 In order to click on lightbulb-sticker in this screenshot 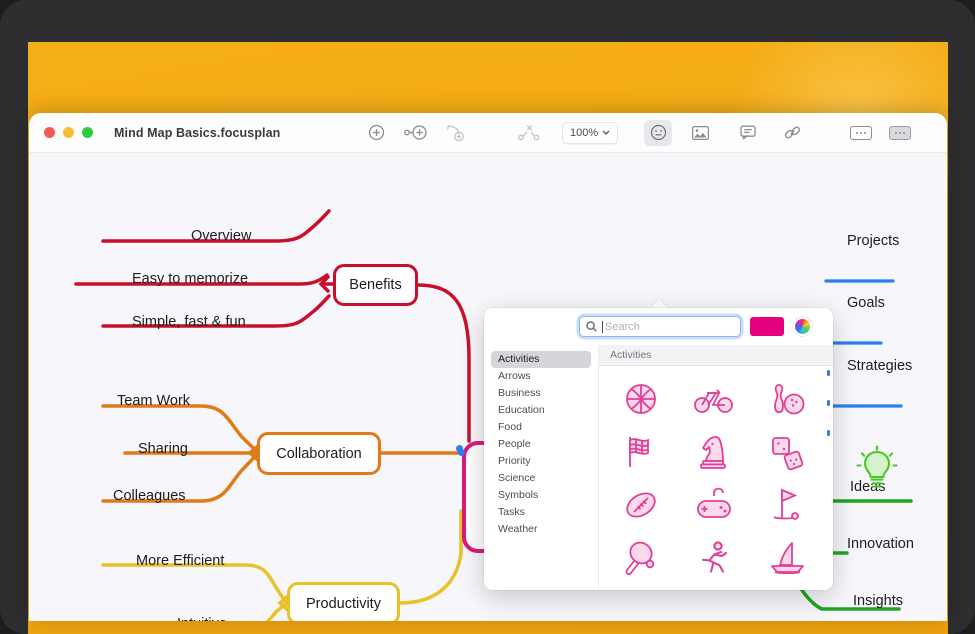, I will do `click(877, 471)`.